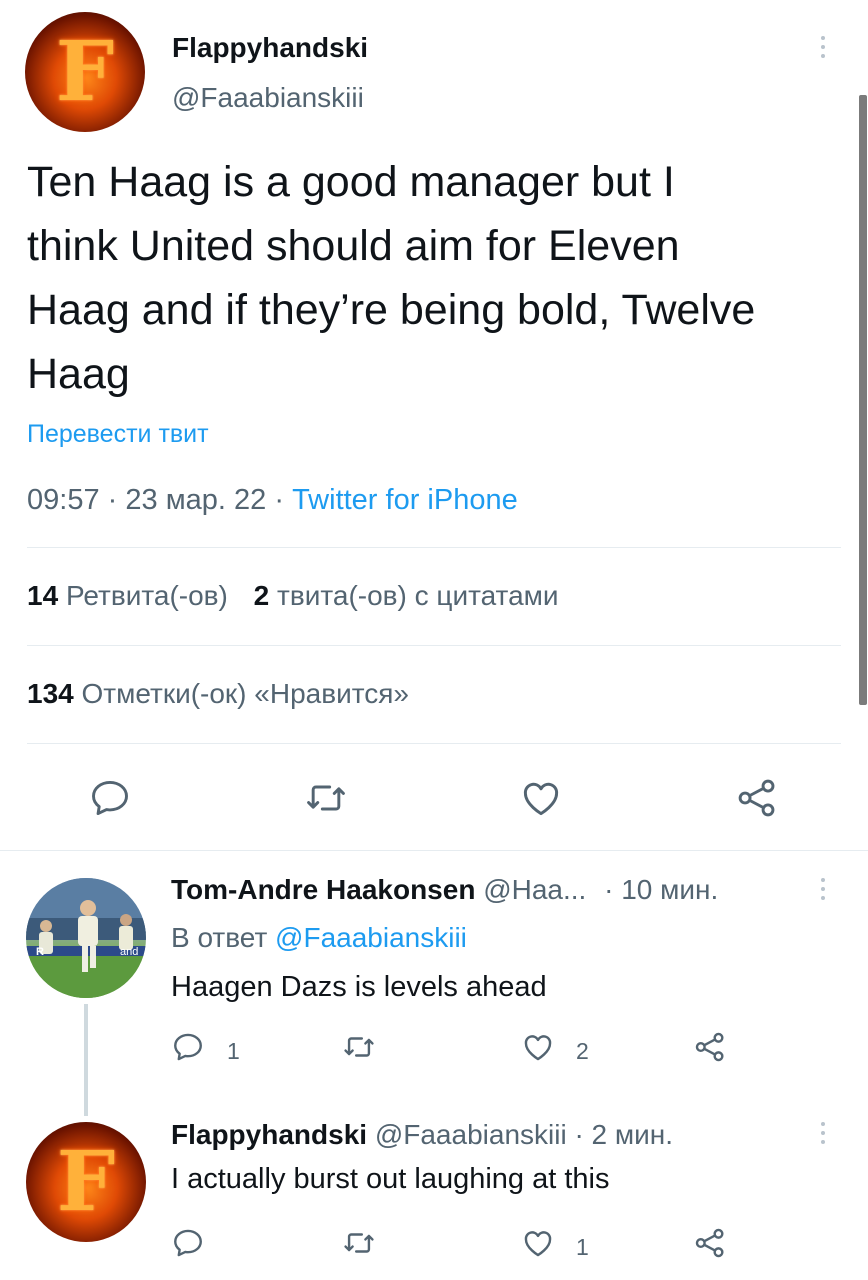  I want to click on retweets-label: Ретвита(-ов), so click(146, 595).